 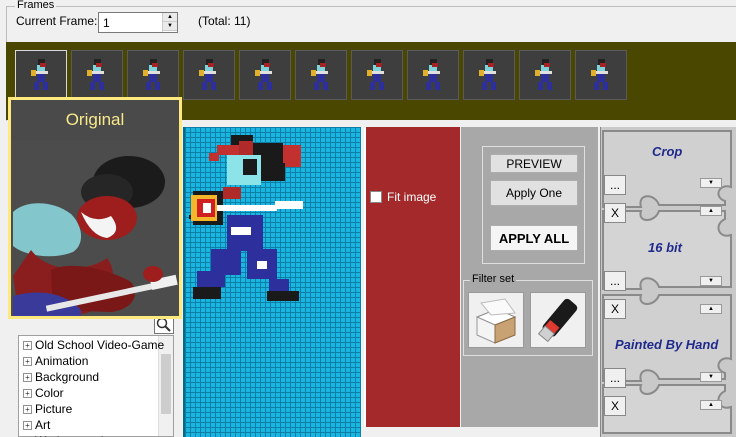 I want to click on filter-16bit-remove-button: X, so click(x=615, y=309).